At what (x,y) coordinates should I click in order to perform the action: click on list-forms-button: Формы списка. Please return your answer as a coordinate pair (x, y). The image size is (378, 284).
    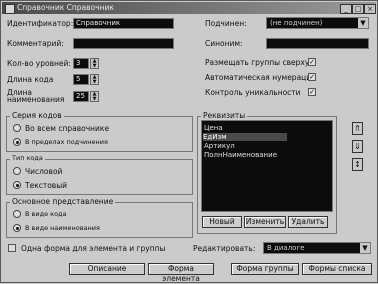
    Looking at the image, I should click on (337, 269).